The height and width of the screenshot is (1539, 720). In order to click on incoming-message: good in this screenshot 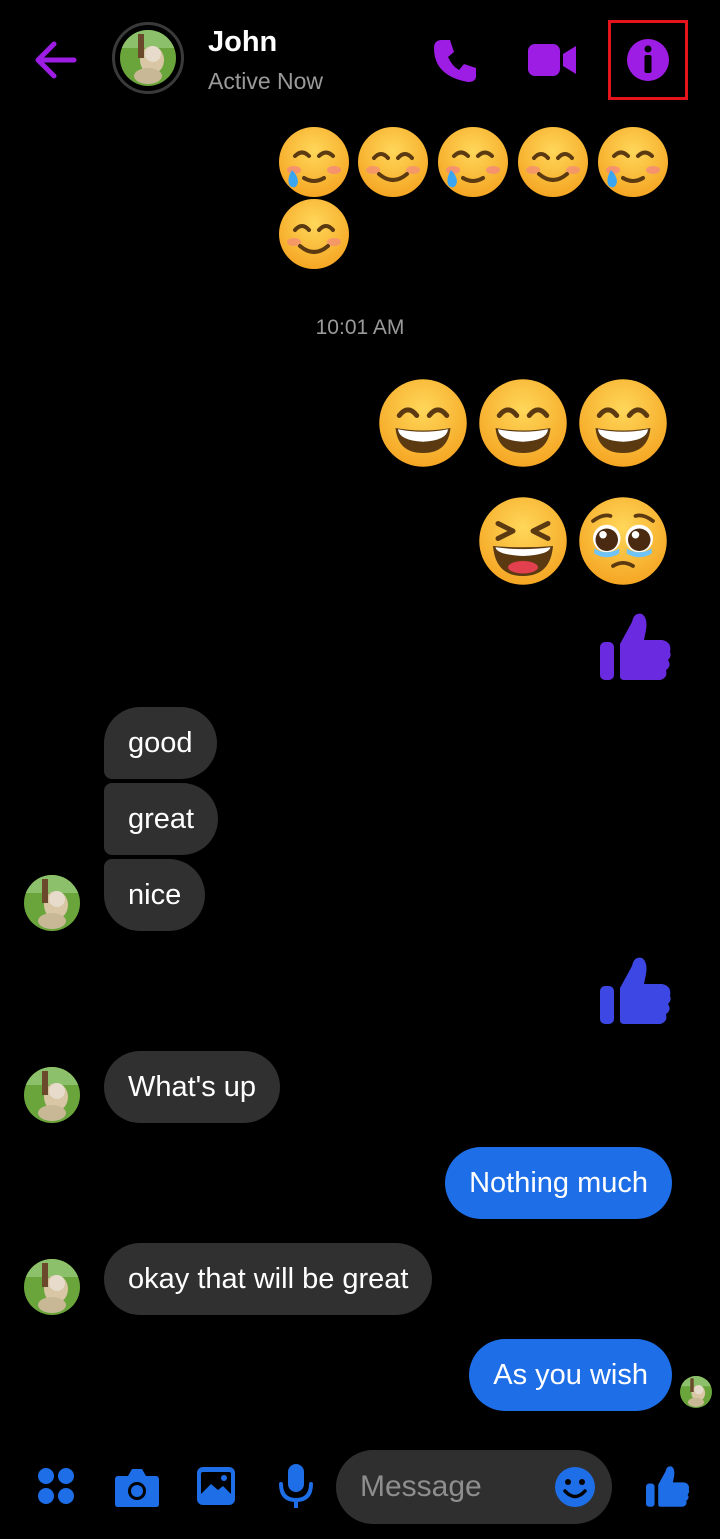, I will do `click(160, 743)`.